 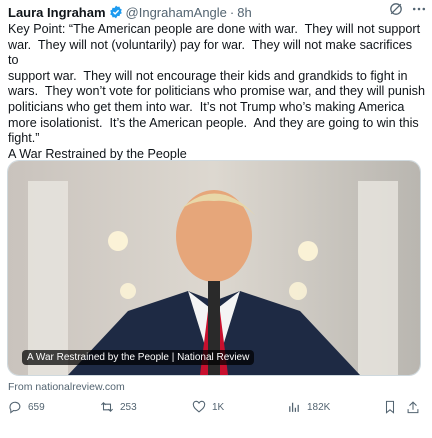 I want to click on grok-icon, so click(x=396, y=9).